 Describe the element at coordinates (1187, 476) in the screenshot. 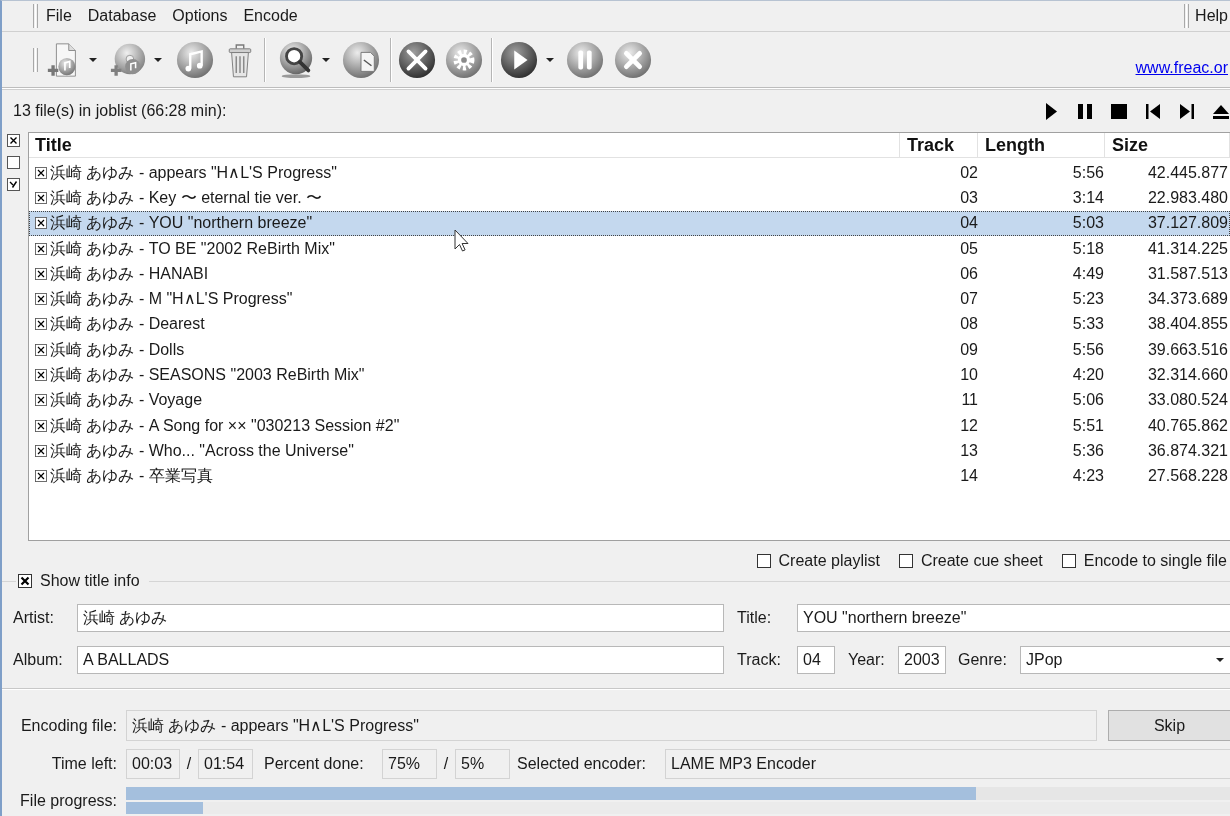

I see `file-size: 27.568.228` at that location.